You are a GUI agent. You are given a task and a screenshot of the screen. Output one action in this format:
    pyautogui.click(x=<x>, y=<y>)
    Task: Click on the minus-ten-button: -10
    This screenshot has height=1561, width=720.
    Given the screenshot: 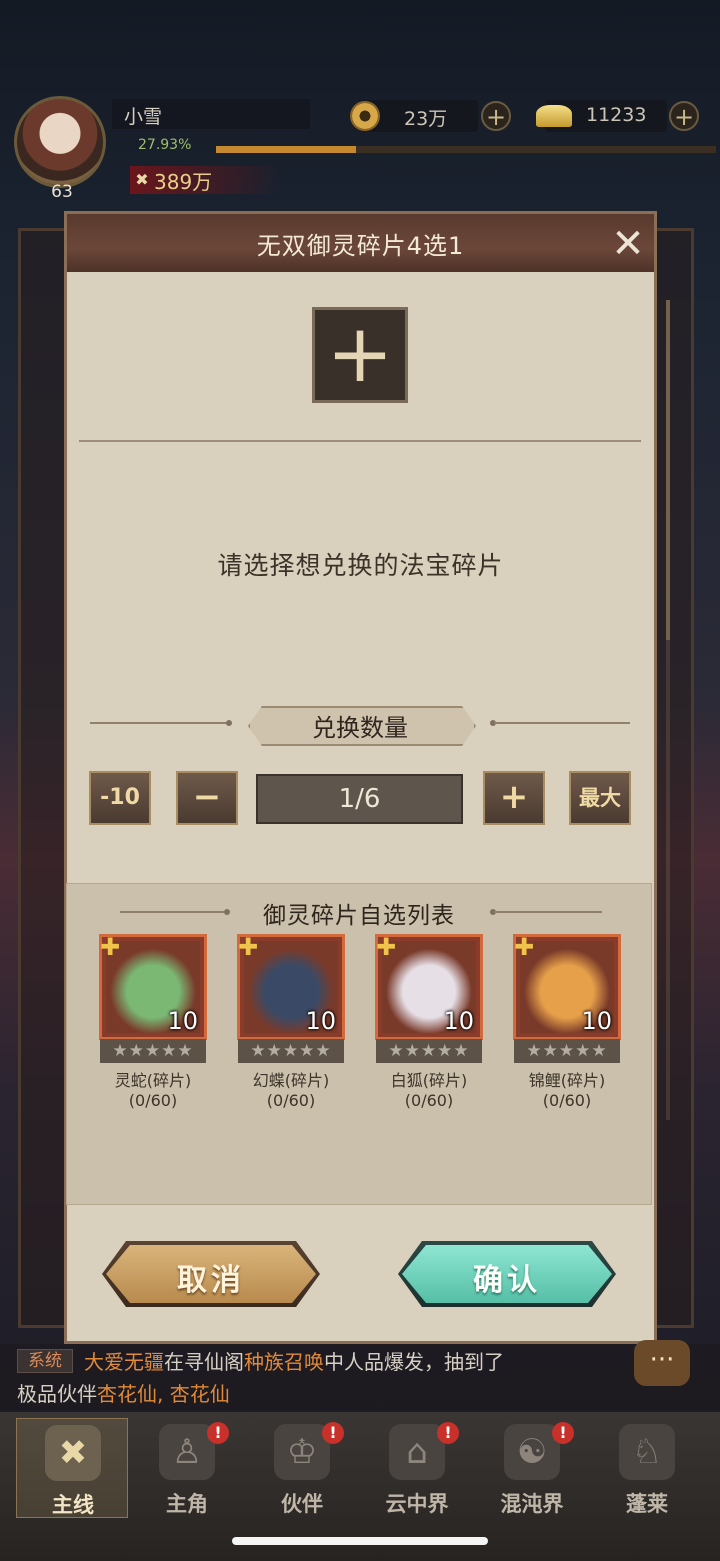 What is the action you would take?
    pyautogui.click(x=120, y=798)
    